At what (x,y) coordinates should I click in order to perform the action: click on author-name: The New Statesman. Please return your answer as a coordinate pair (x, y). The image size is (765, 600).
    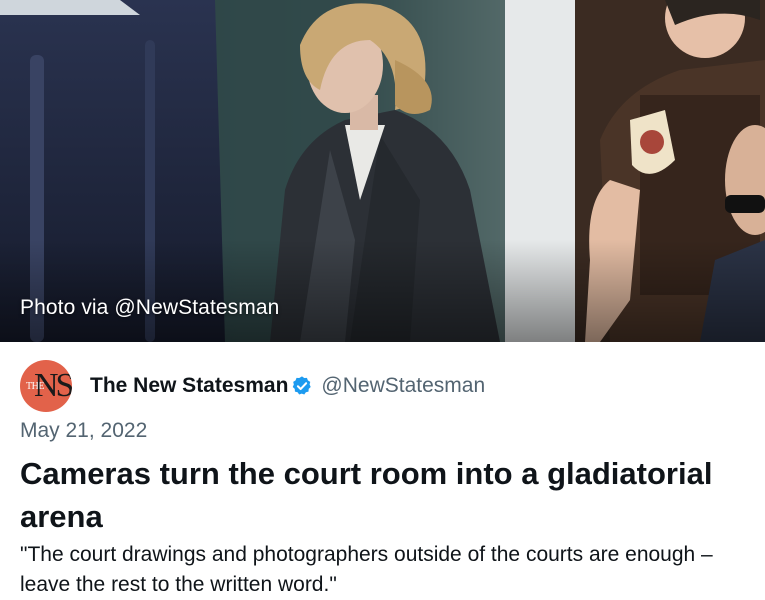
    Looking at the image, I should click on (189, 386).